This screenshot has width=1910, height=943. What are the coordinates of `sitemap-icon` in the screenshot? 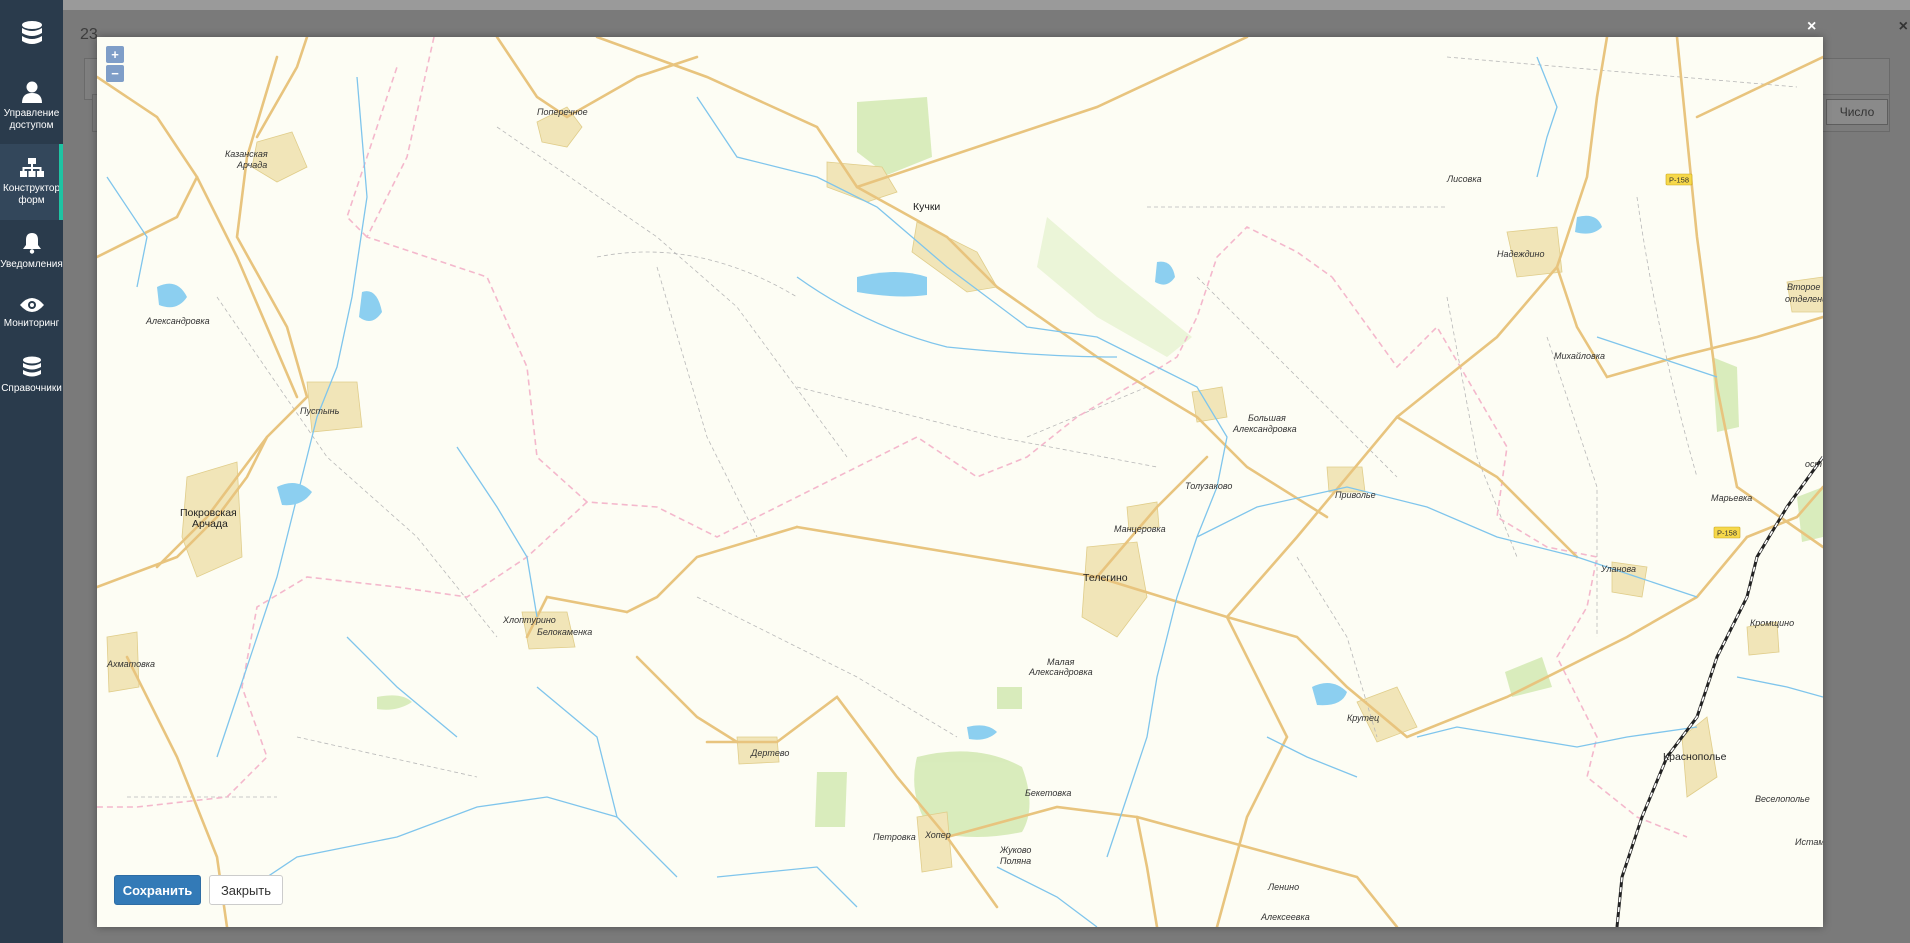 It's located at (31, 167).